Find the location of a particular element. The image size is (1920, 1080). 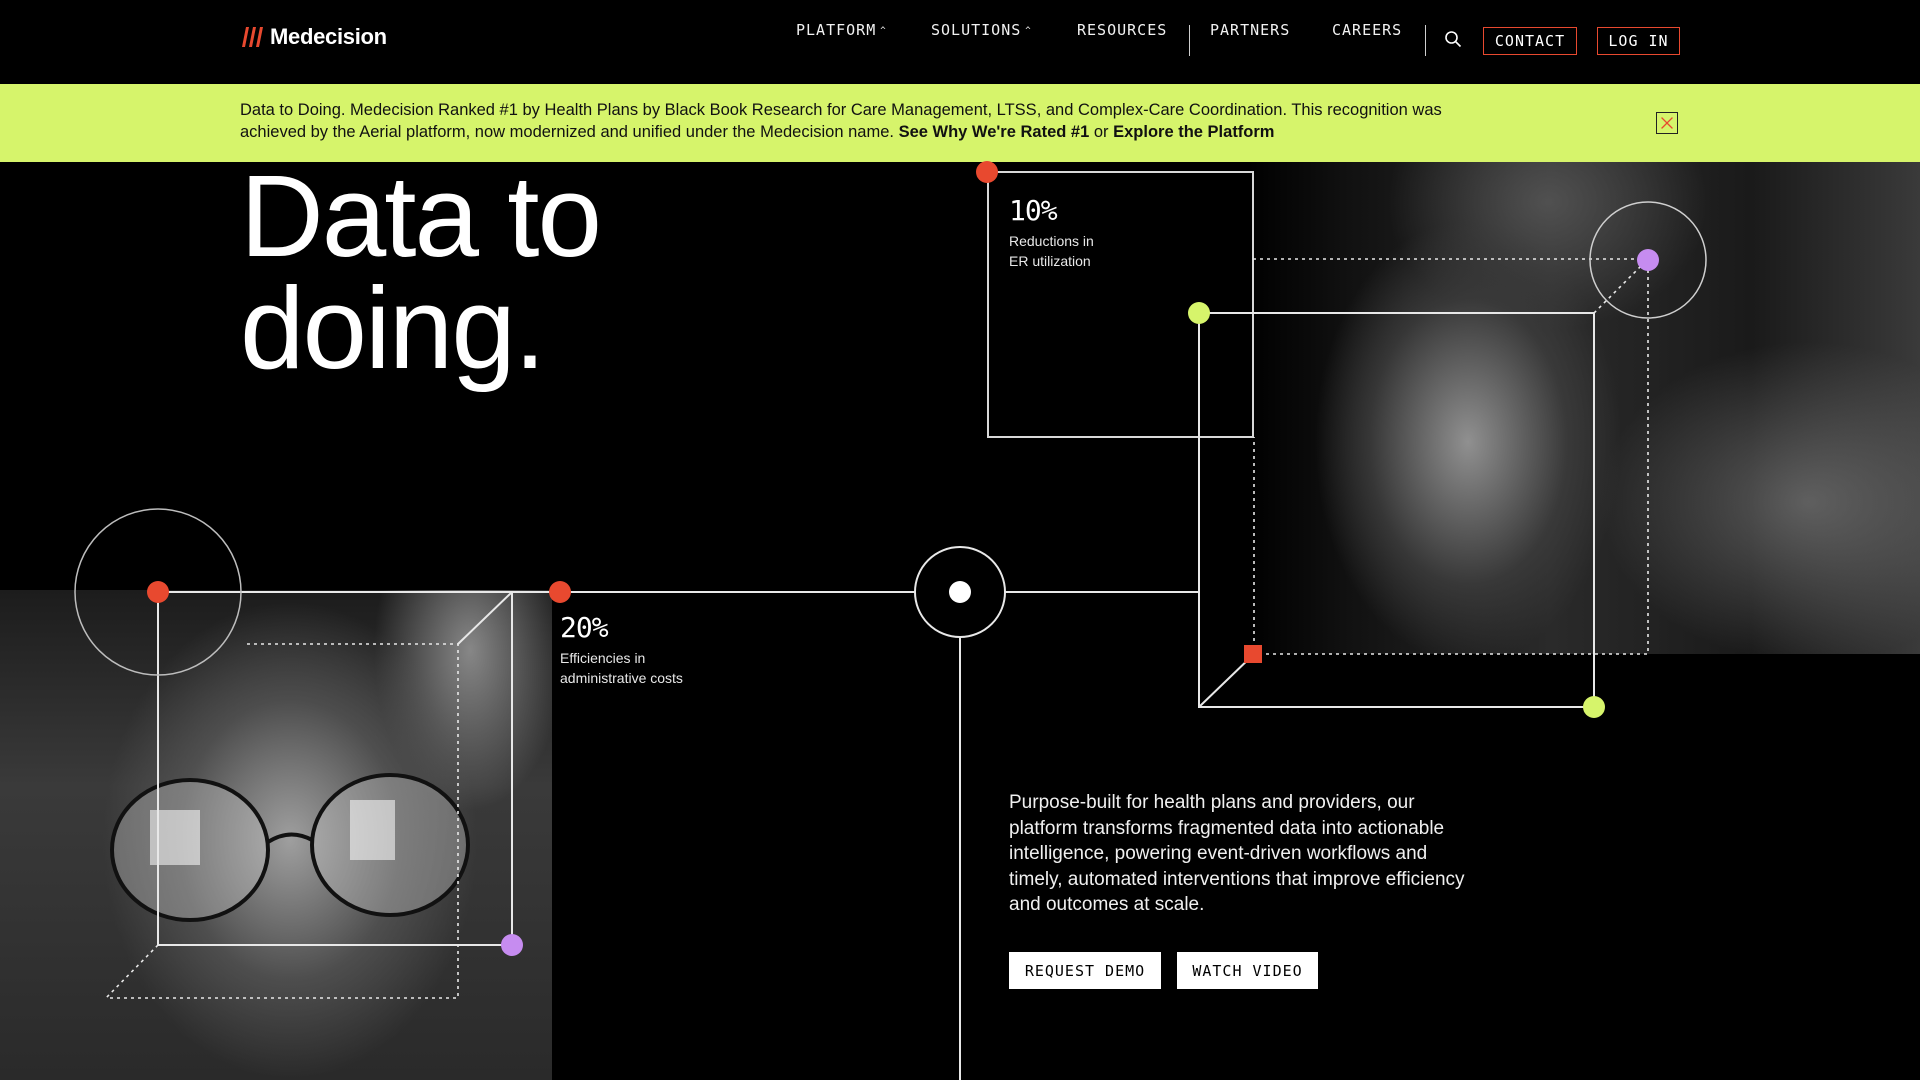

red-dot-mid is located at coordinates (560, 592).